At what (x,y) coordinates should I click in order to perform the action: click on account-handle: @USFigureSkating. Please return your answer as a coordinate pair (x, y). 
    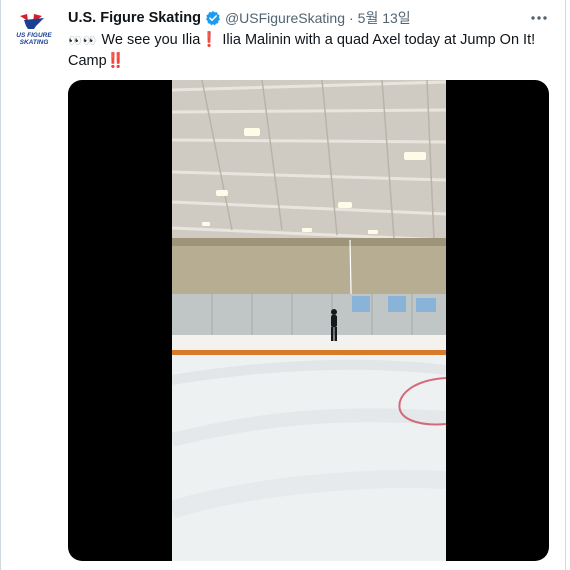
    Looking at the image, I should click on (285, 18).